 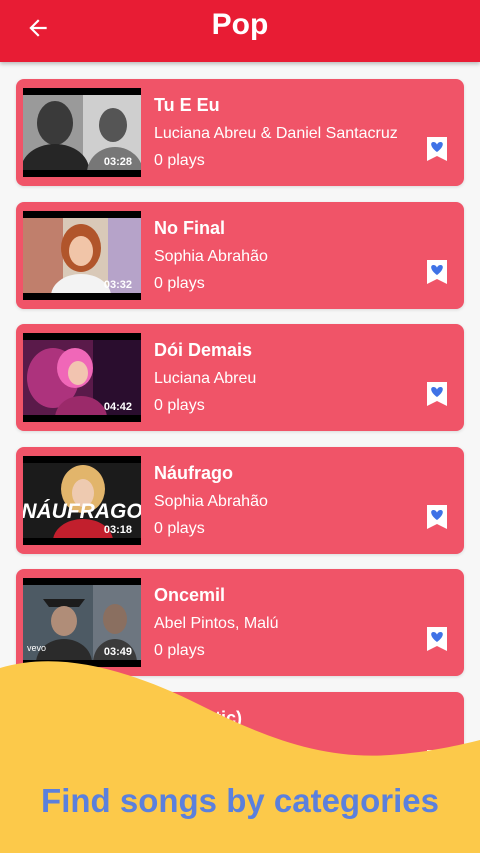 What do you see at coordinates (240, 800) in the screenshot?
I see `promo-caption: Find songs by categories` at bounding box center [240, 800].